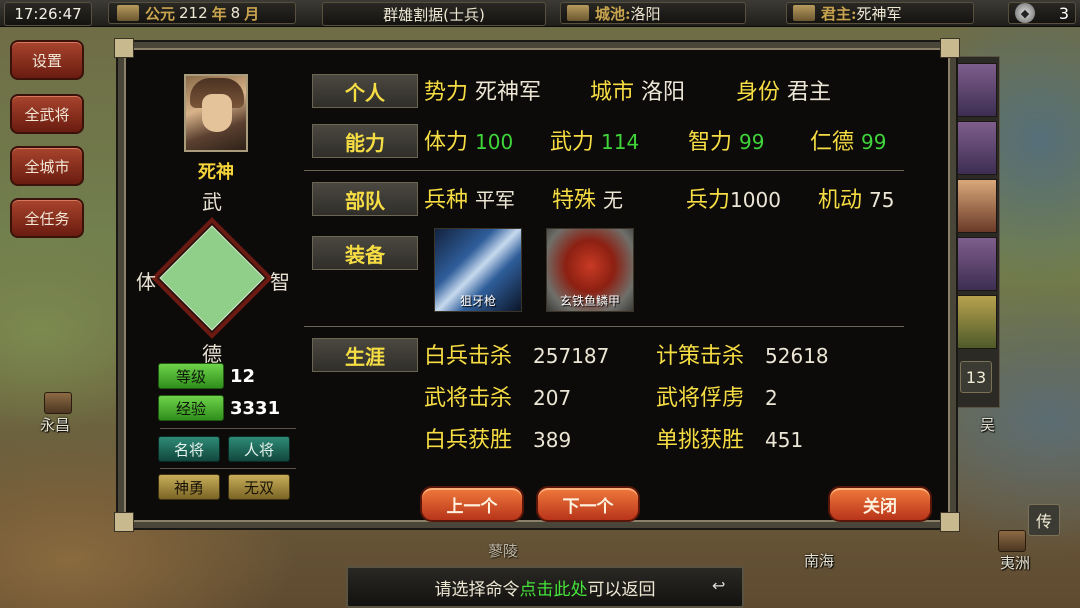 This screenshot has width=1080, height=608. Describe the element at coordinates (516, 354) in the screenshot. I see `career-row: 白兵击杀 257187` at that location.